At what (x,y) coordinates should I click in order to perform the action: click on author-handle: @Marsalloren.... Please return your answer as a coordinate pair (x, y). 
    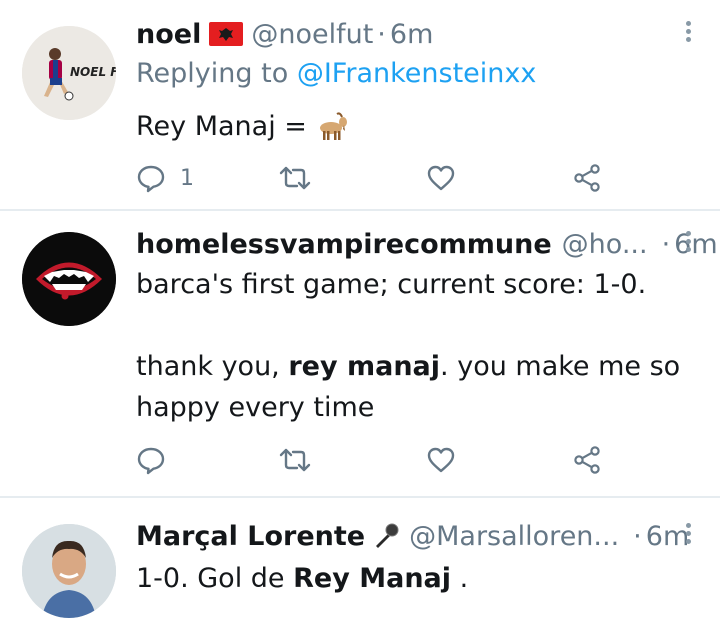
    Looking at the image, I should click on (514, 536).